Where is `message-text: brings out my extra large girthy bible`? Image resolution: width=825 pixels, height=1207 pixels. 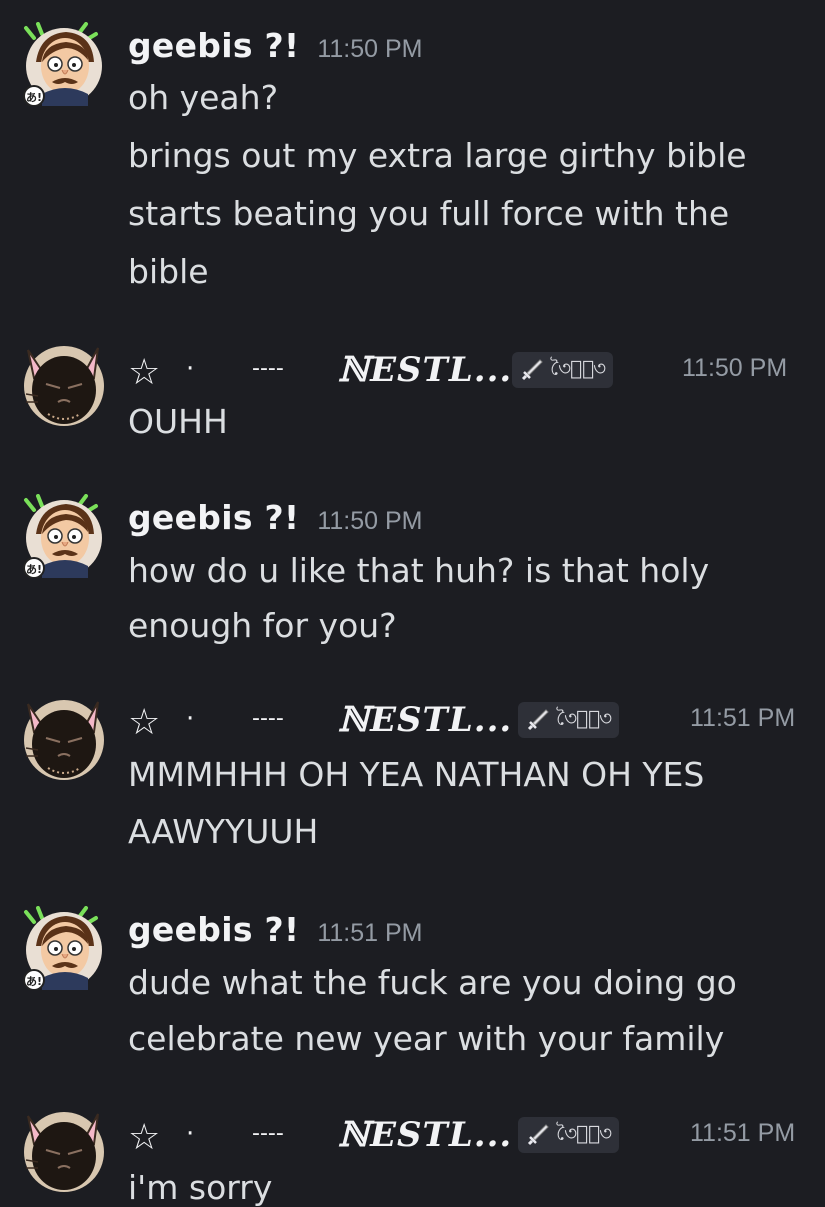
message-text: brings out my extra large girthy bible is located at coordinates (437, 155).